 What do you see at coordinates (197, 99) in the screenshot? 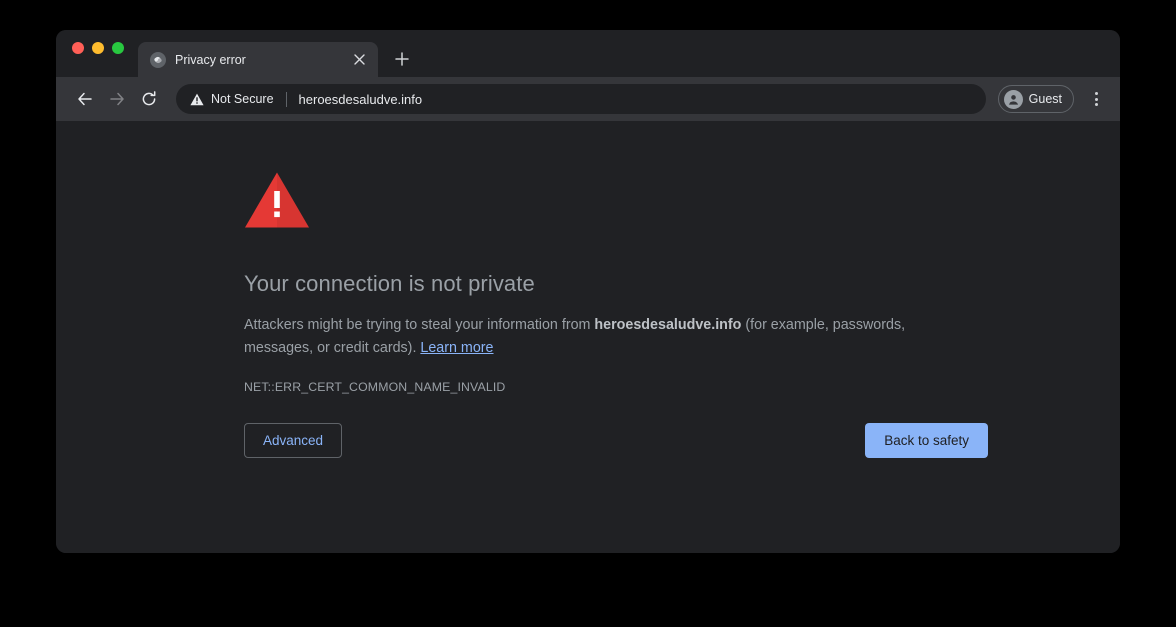
I see `warning-triangle-icon` at bounding box center [197, 99].